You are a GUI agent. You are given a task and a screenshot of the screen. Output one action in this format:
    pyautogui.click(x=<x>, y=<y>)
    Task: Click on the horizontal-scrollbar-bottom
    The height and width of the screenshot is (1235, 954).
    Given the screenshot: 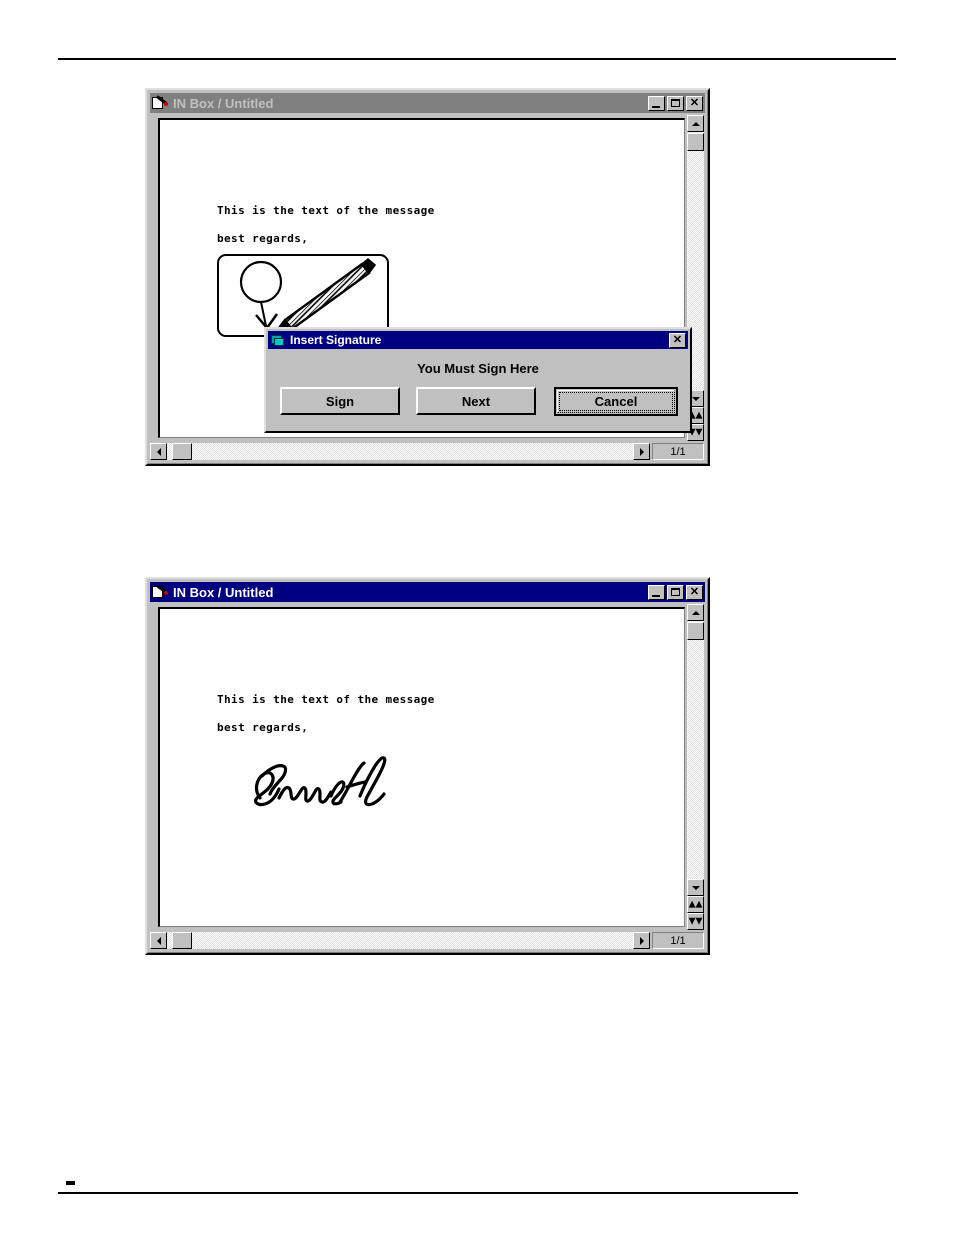 What is the action you would take?
    pyautogui.click(x=400, y=940)
    